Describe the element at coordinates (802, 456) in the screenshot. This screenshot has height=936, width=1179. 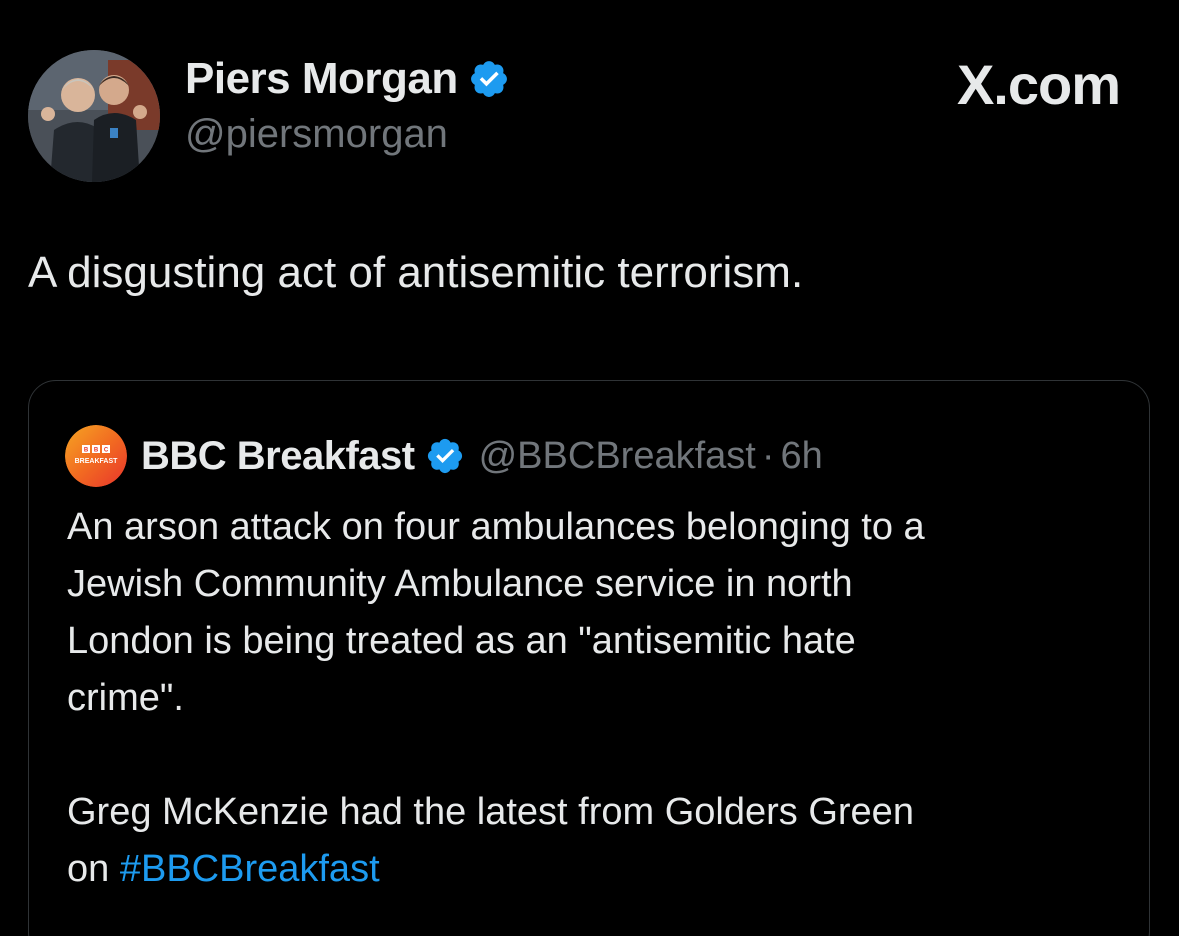
I see `quoted-tweet-timestamp: 6h` at that location.